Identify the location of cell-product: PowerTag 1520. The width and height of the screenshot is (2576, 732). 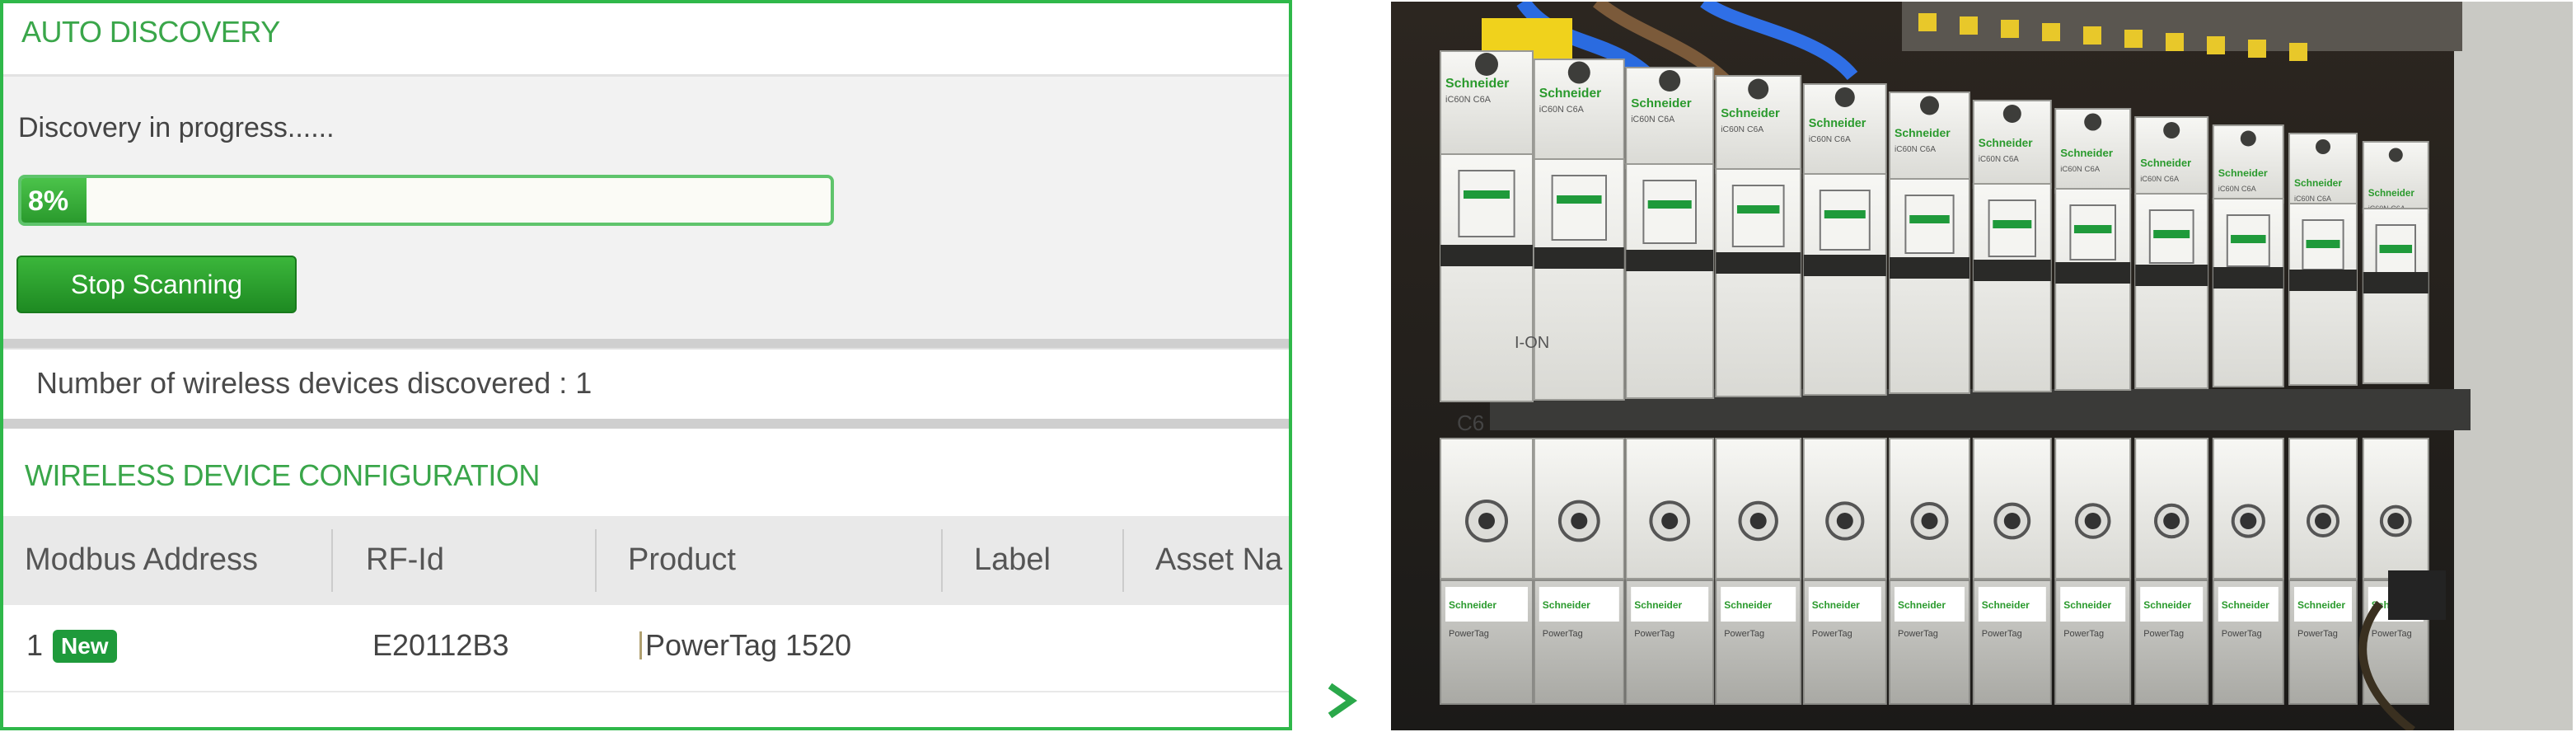
(745, 645).